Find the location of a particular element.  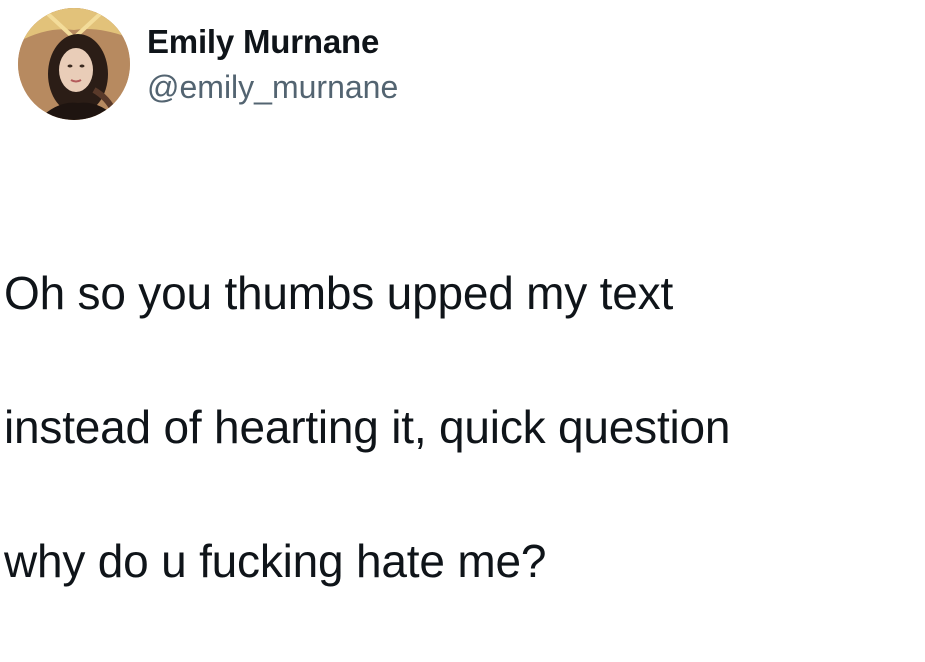

tweet-text-line: instead of hearting it, quick question is located at coordinates (367, 427).